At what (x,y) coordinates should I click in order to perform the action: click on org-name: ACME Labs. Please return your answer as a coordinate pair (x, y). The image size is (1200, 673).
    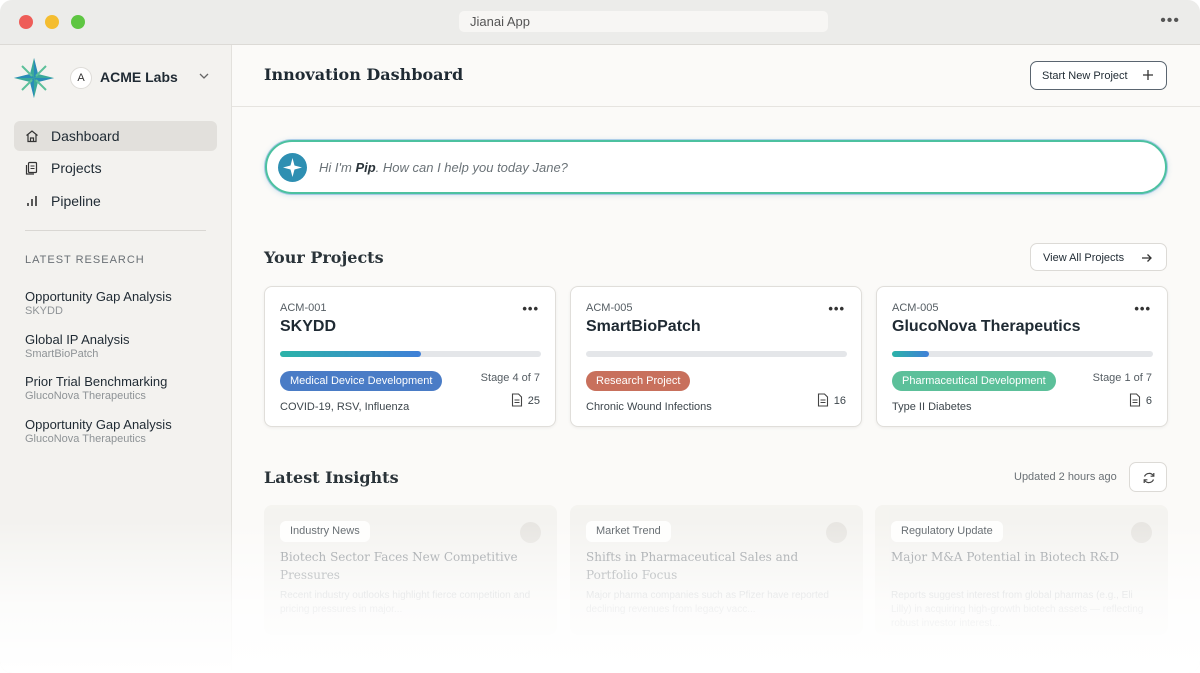
    Looking at the image, I should click on (139, 77).